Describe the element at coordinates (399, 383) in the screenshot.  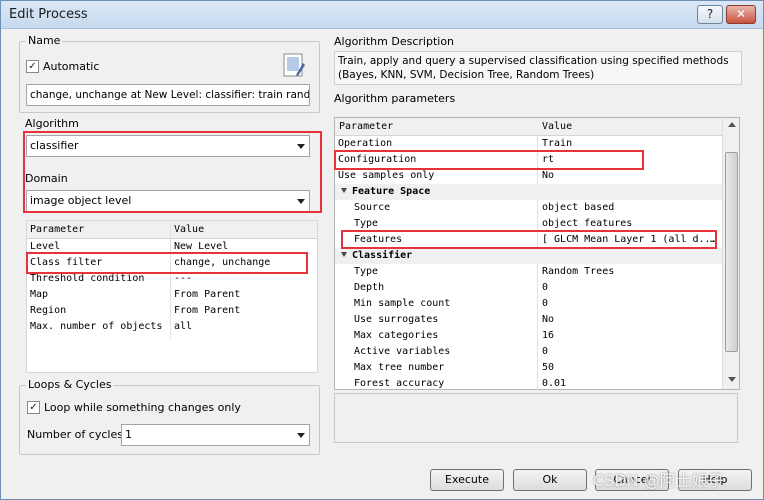
I see `param-row-name: Forest accuracy` at that location.